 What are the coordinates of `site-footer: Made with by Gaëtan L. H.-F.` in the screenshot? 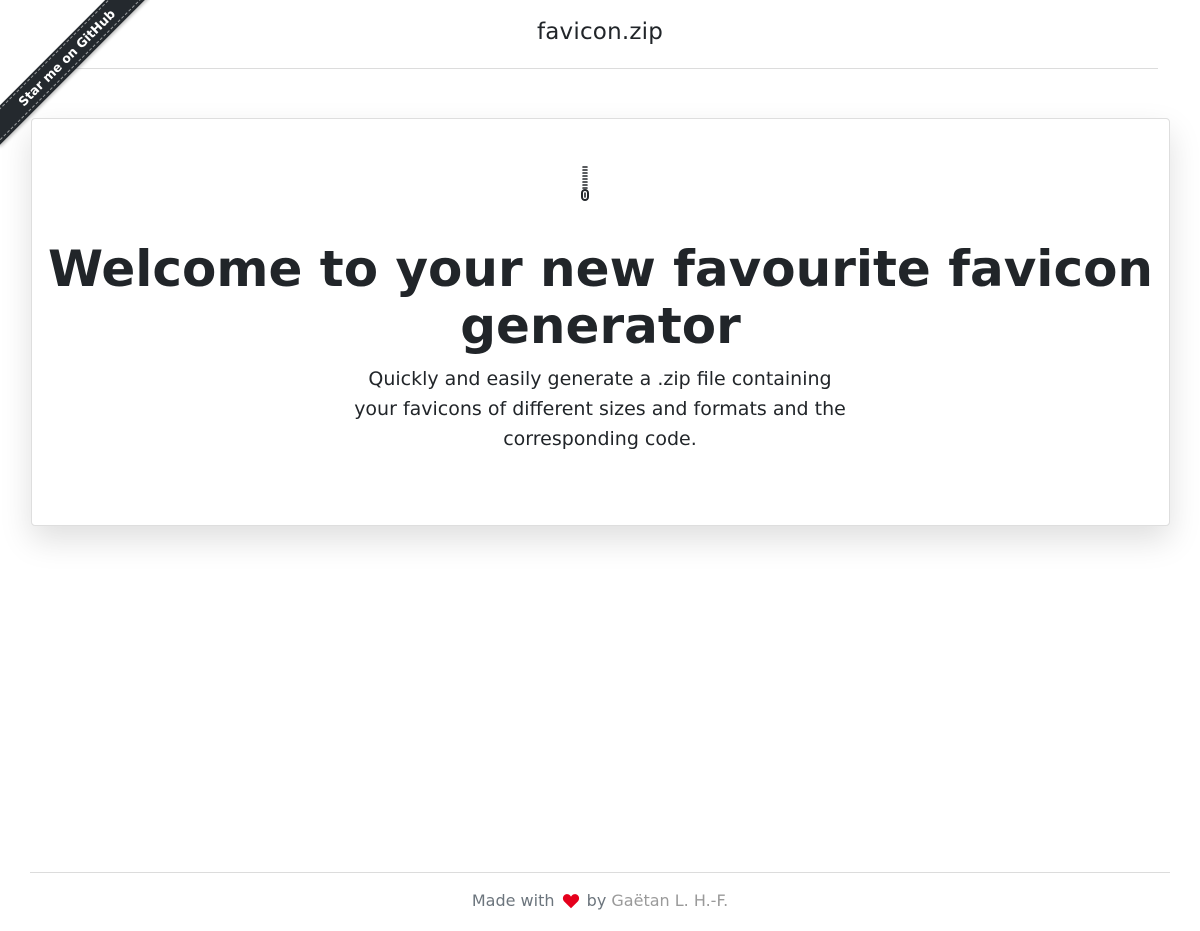 It's located at (600, 901).